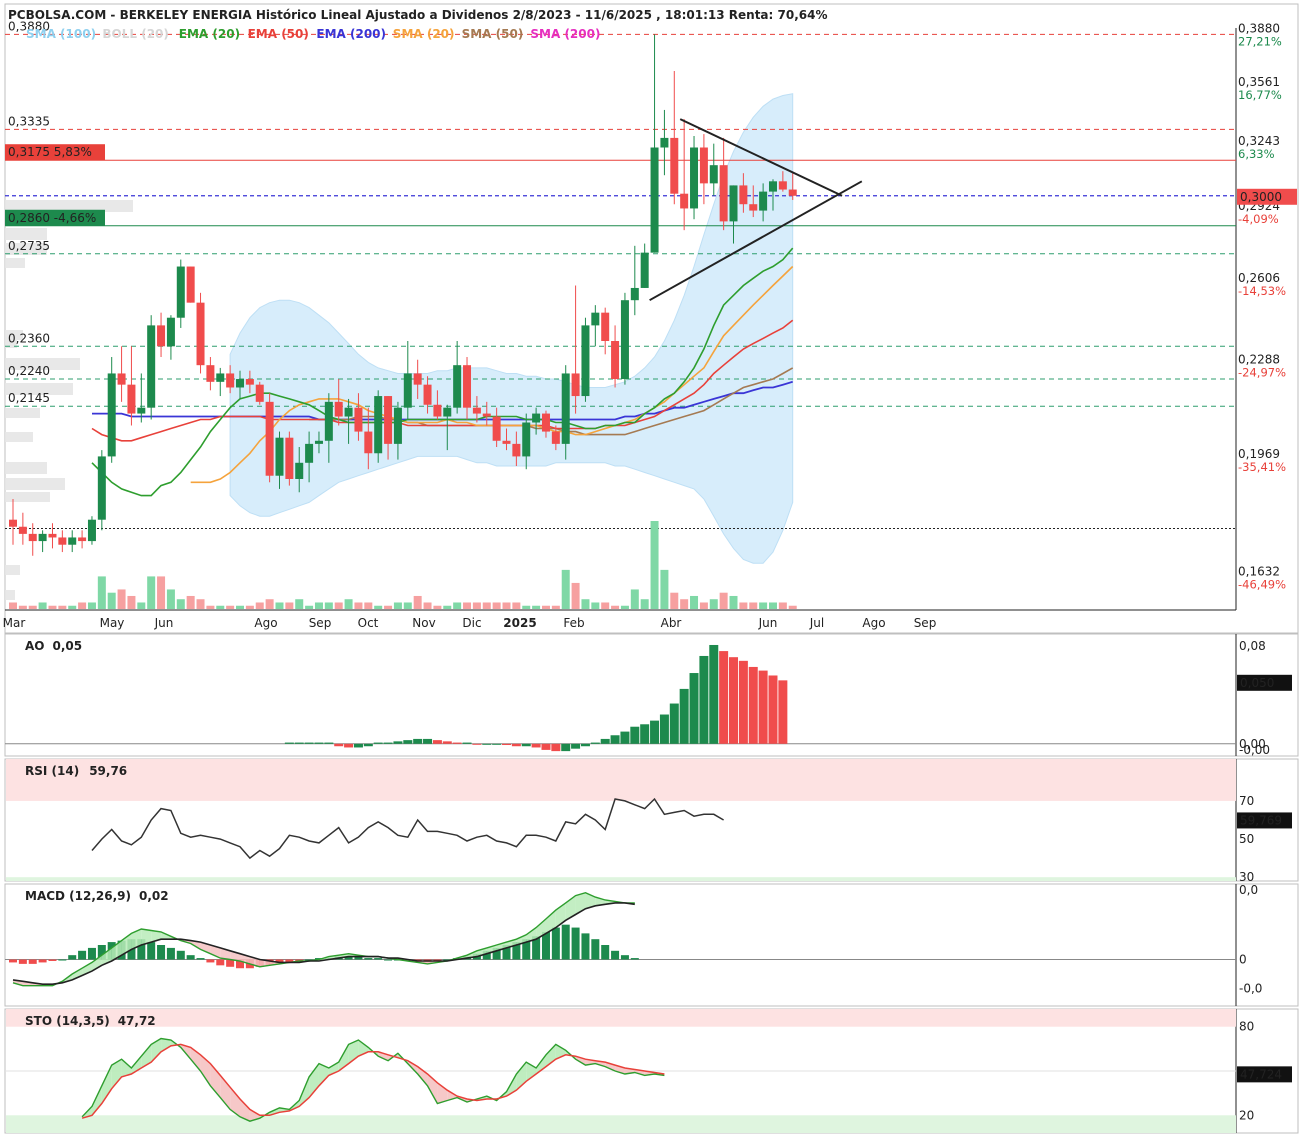  Describe the element at coordinates (320, 623) in the screenshot. I see `x-tick-label: Sep` at that location.